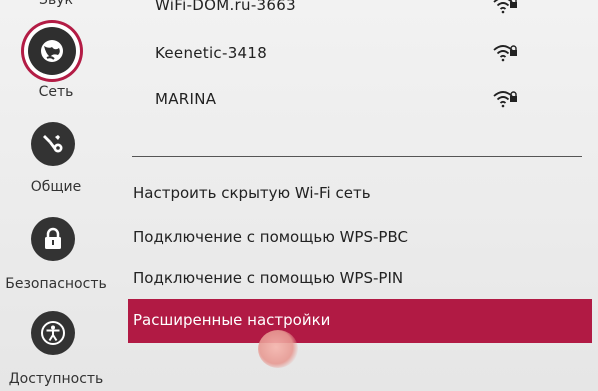  I want to click on wifi-network-item: Keenetic-3418, so click(341, 53).